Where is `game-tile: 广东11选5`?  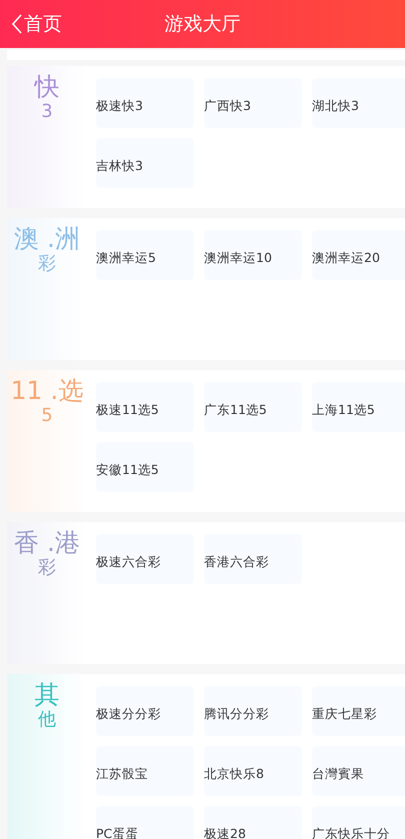
game-tile: 广东11选5 is located at coordinates (253, 407).